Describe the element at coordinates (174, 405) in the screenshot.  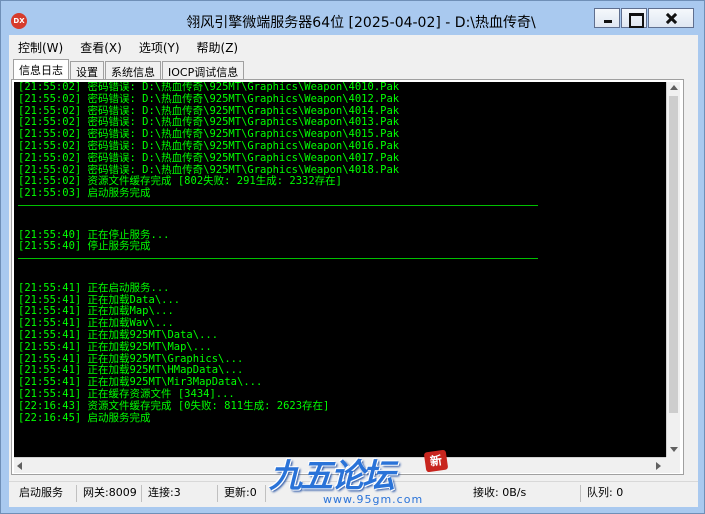
I see `log-line: [22:16:43] 资源文件缓存完成 [0失败: 811生成: 2623存在]` at that location.